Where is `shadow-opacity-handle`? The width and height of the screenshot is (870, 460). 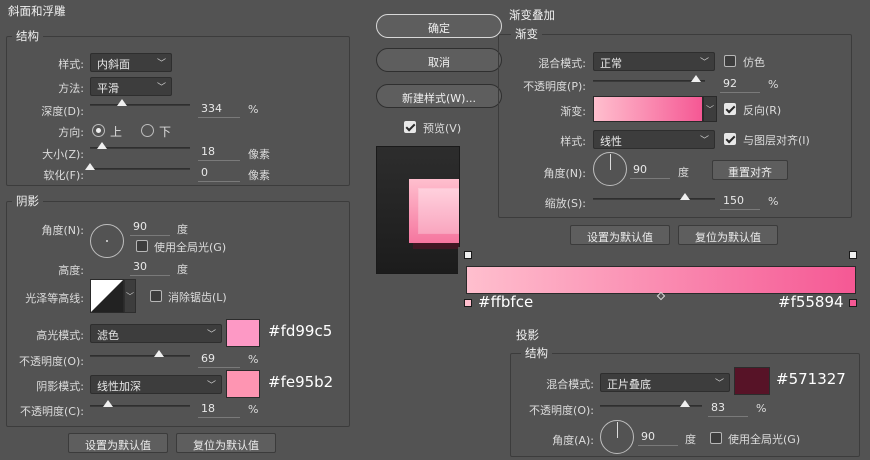
shadow-opacity-handle is located at coordinates (108, 403).